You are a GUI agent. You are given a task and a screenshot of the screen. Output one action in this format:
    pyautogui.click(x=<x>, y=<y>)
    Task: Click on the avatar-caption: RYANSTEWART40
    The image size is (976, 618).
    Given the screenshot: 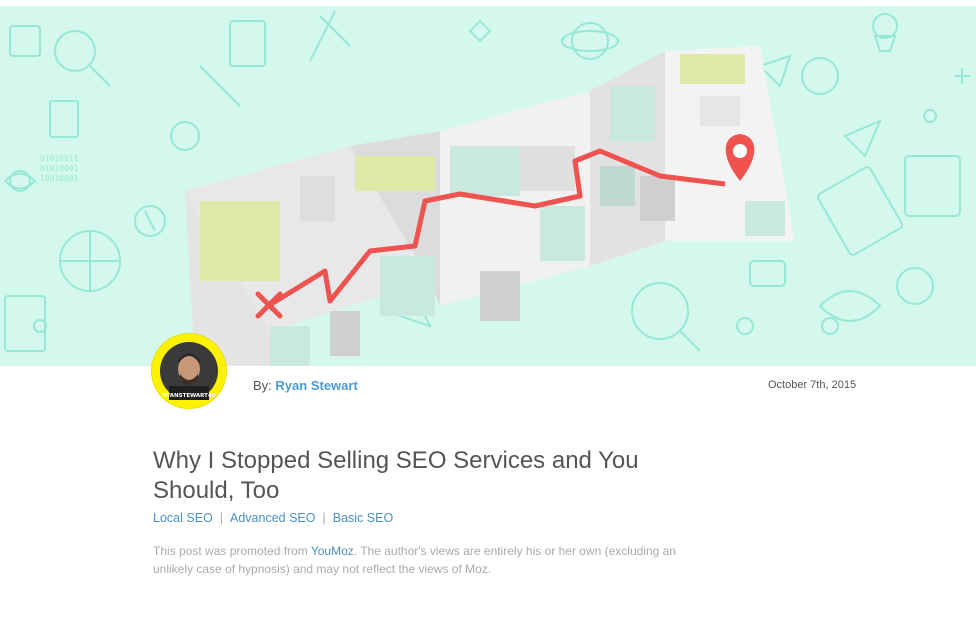 What is the action you would take?
    pyautogui.click(x=188, y=396)
    